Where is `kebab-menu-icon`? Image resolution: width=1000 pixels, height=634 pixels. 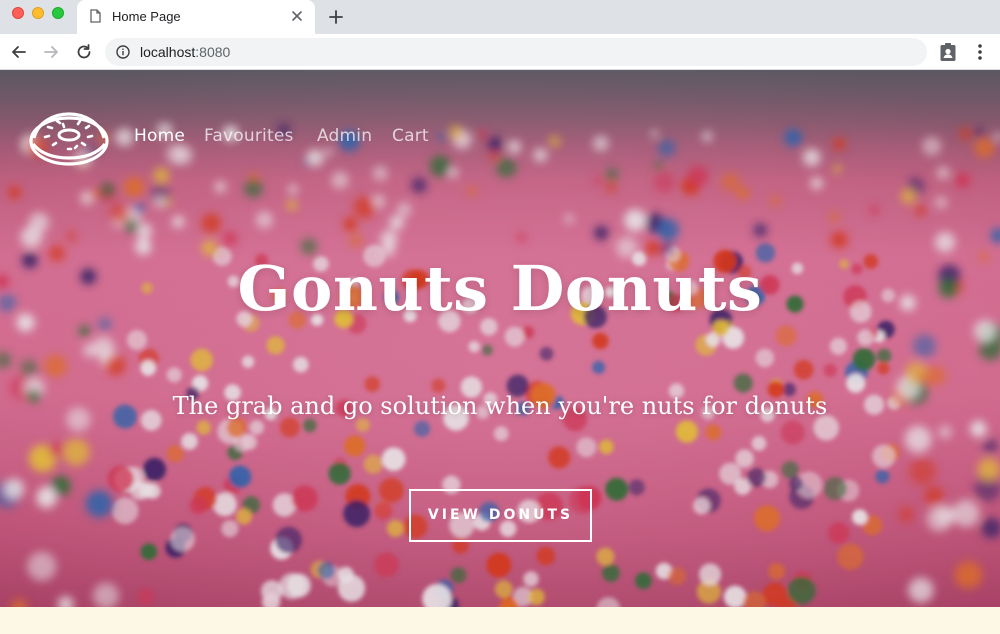
kebab-menu-icon is located at coordinates (980, 52).